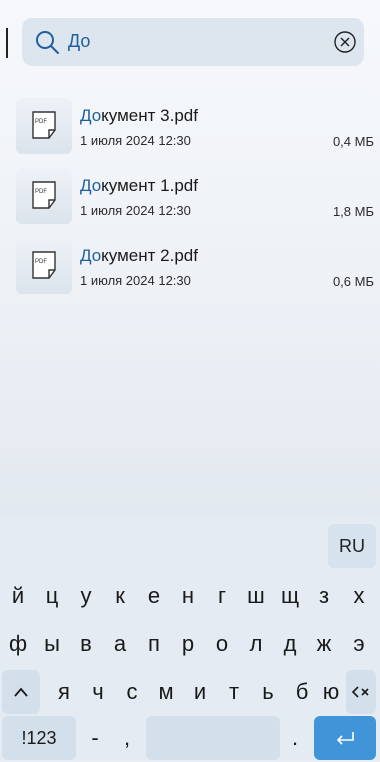 Image resolution: width=380 pixels, height=762 pixels. I want to click on key: ы, so click(52, 644).